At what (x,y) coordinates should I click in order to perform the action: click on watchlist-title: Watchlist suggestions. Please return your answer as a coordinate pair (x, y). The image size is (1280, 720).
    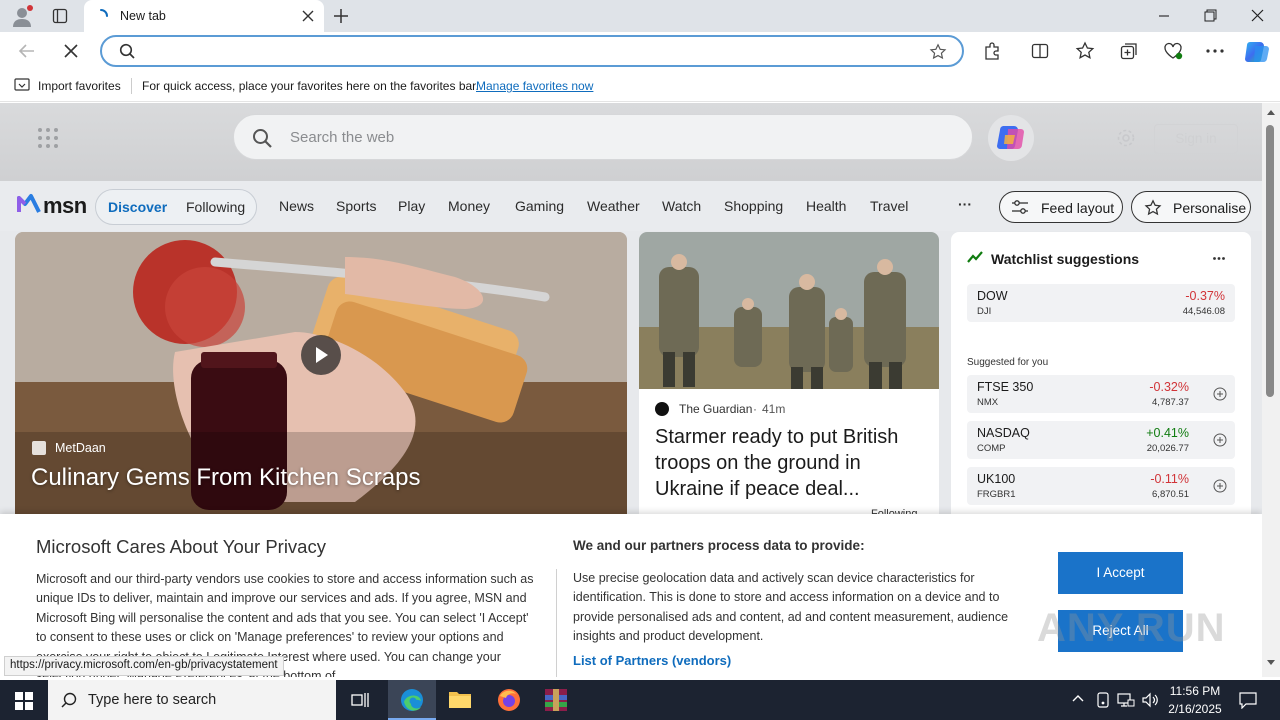
    Looking at the image, I should click on (1065, 259).